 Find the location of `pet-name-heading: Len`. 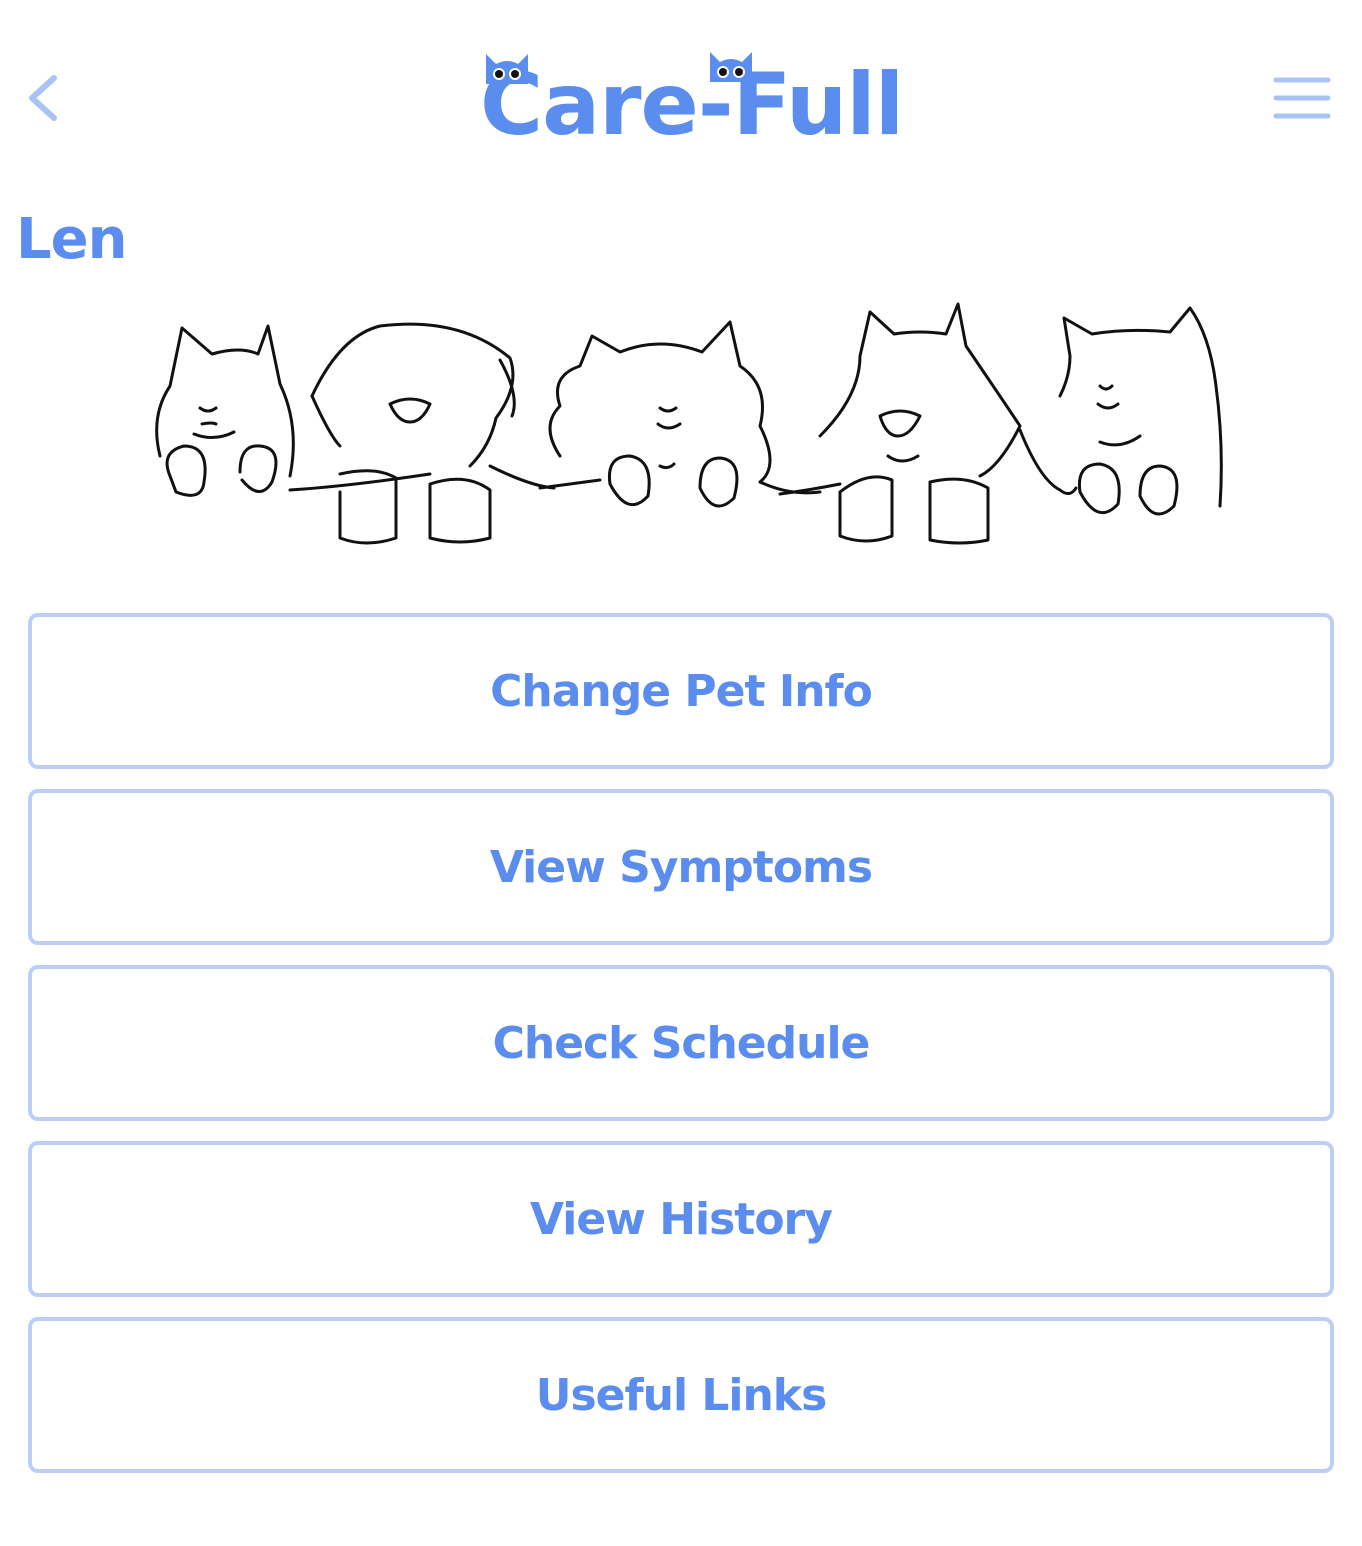

pet-name-heading: Len is located at coordinates (72, 239).